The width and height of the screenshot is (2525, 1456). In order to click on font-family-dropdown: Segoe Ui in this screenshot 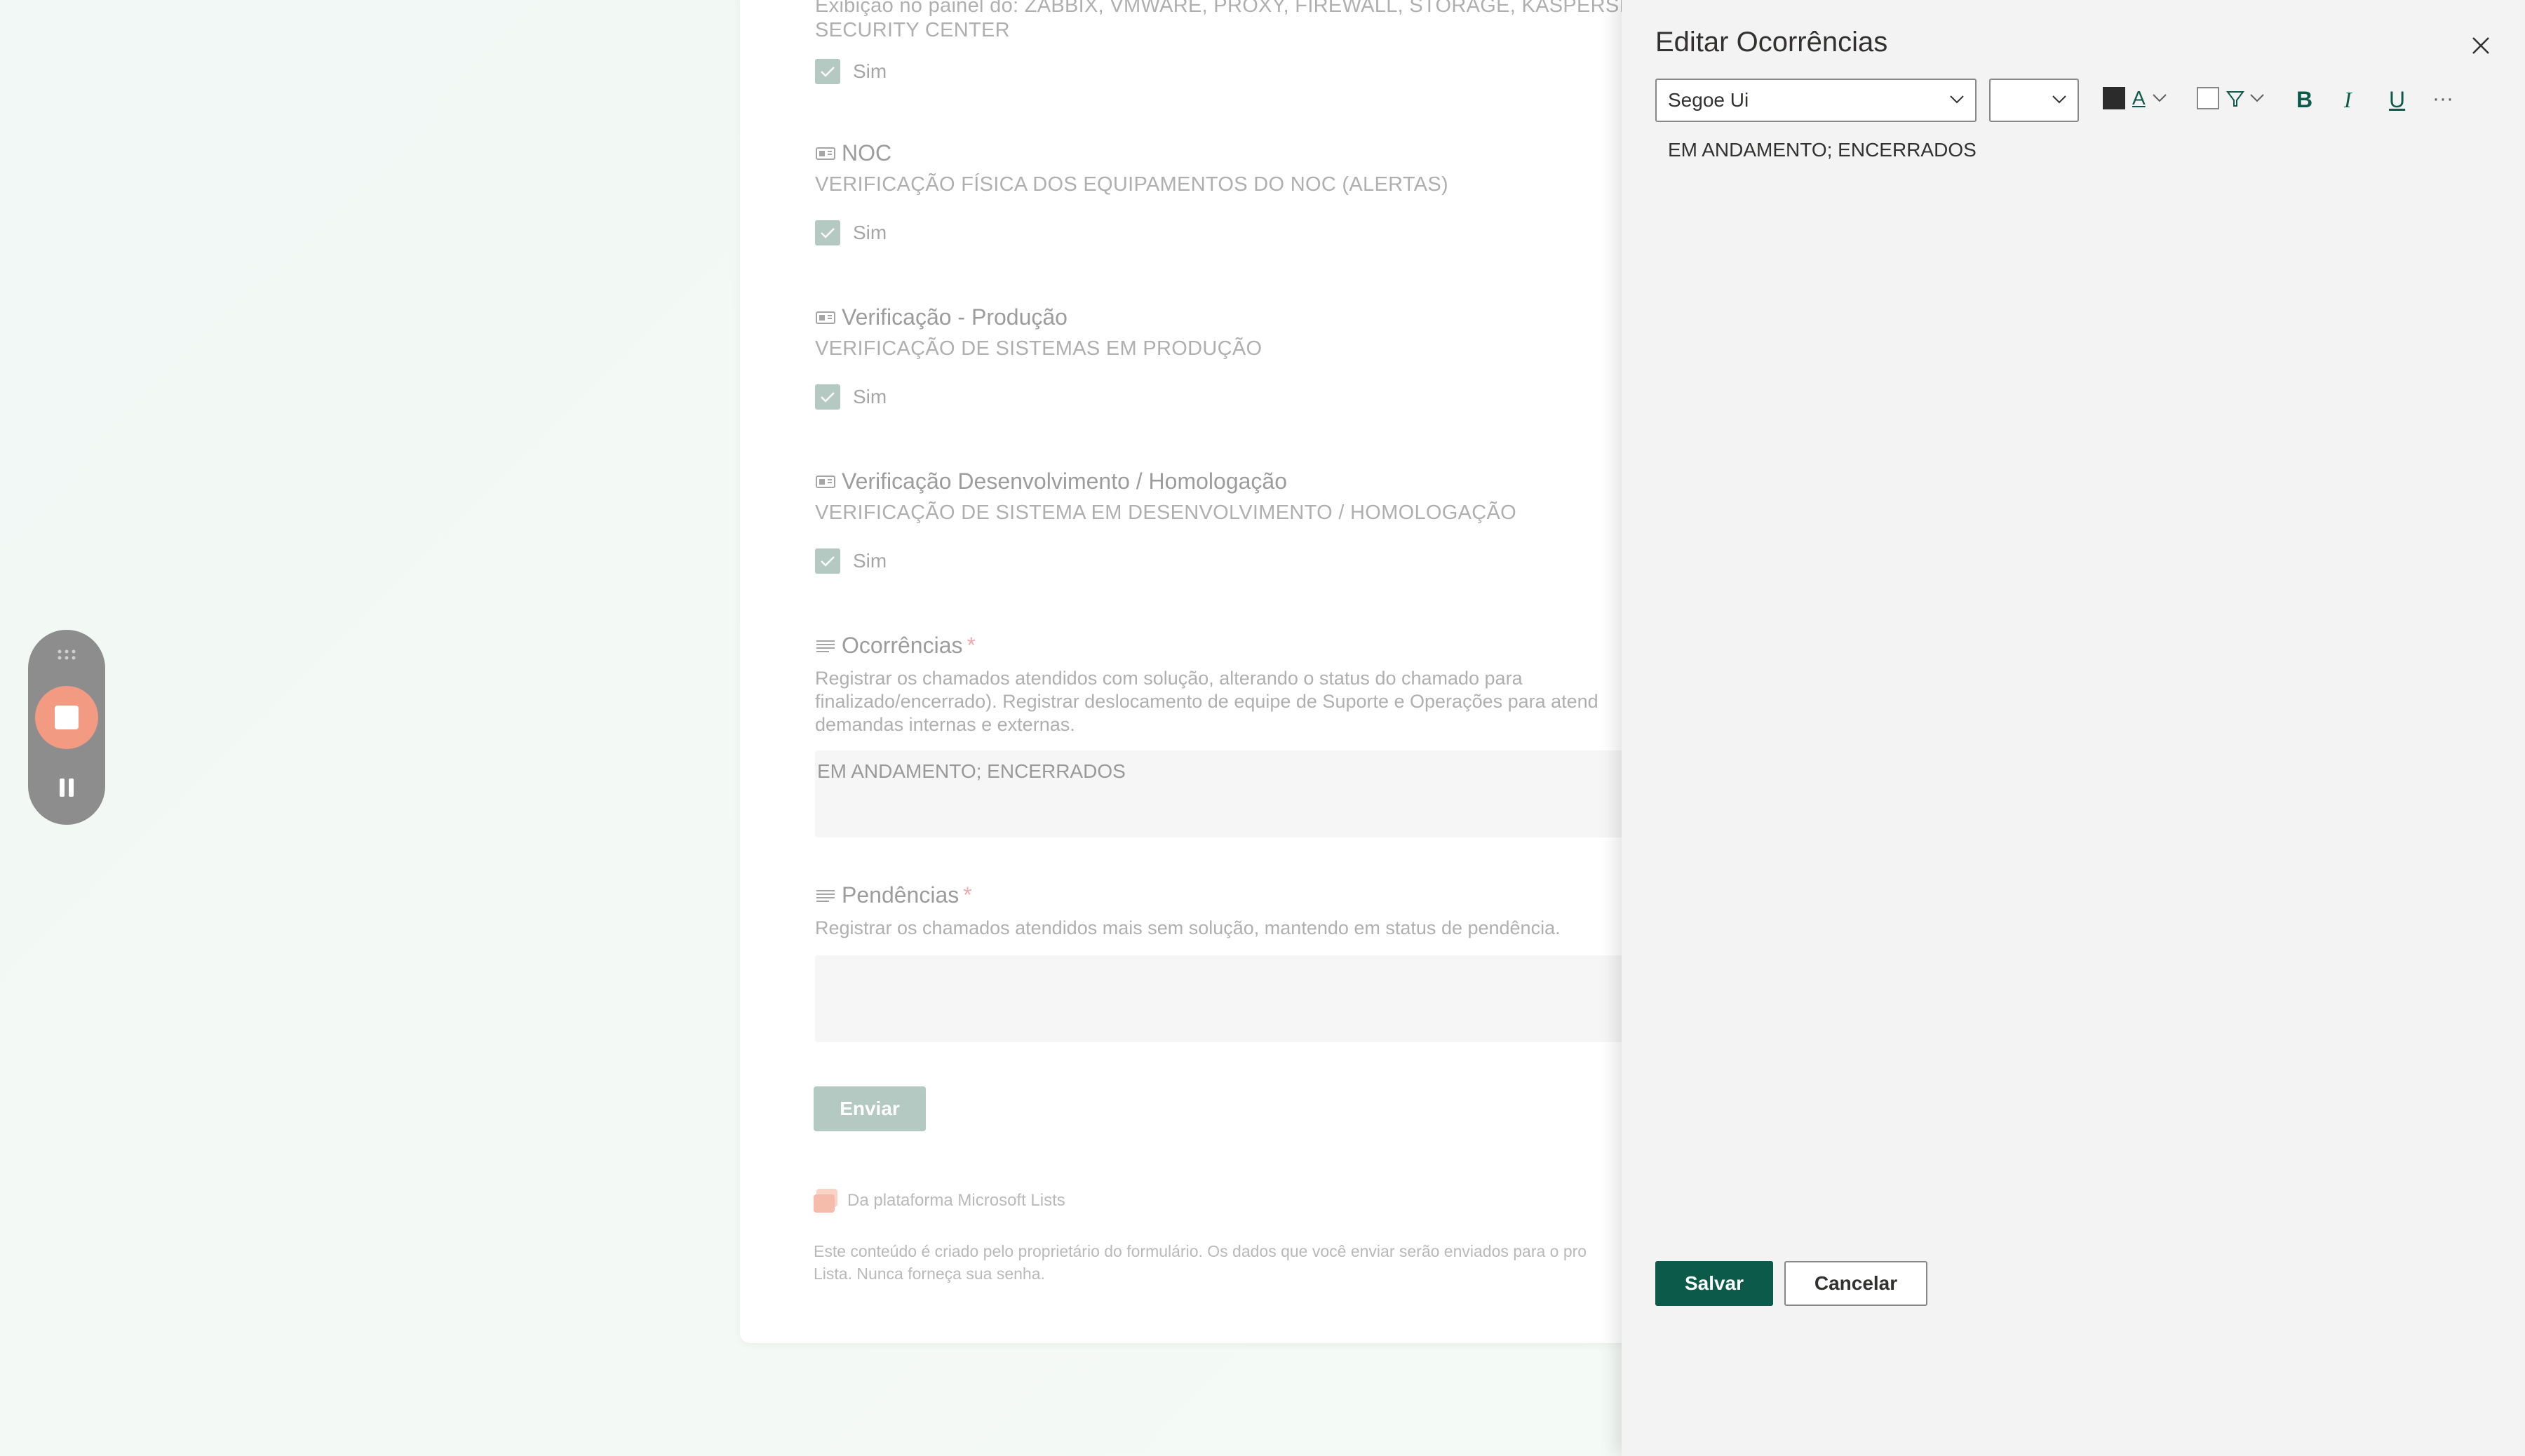, I will do `click(1816, 100)`.